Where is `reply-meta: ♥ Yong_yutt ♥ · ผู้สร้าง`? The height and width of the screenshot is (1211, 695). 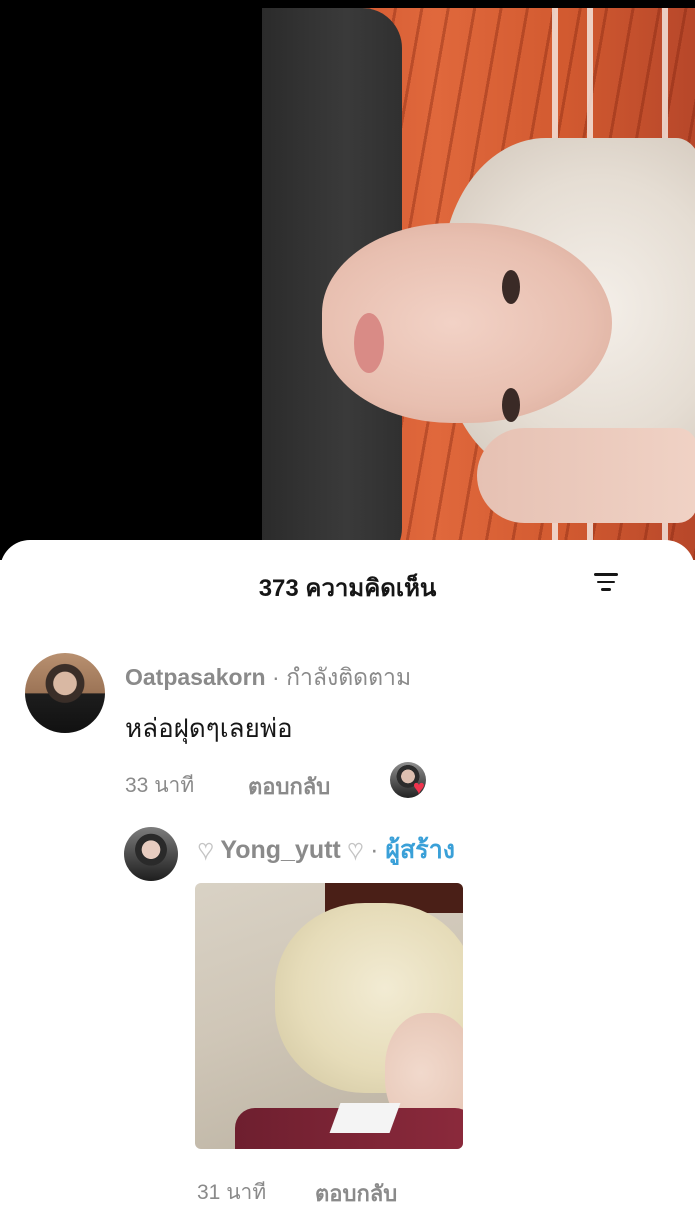 reply-meta: ♥ Yong_yutt ♥ · ผู้สร้าง is located at coordinates (326, 850).